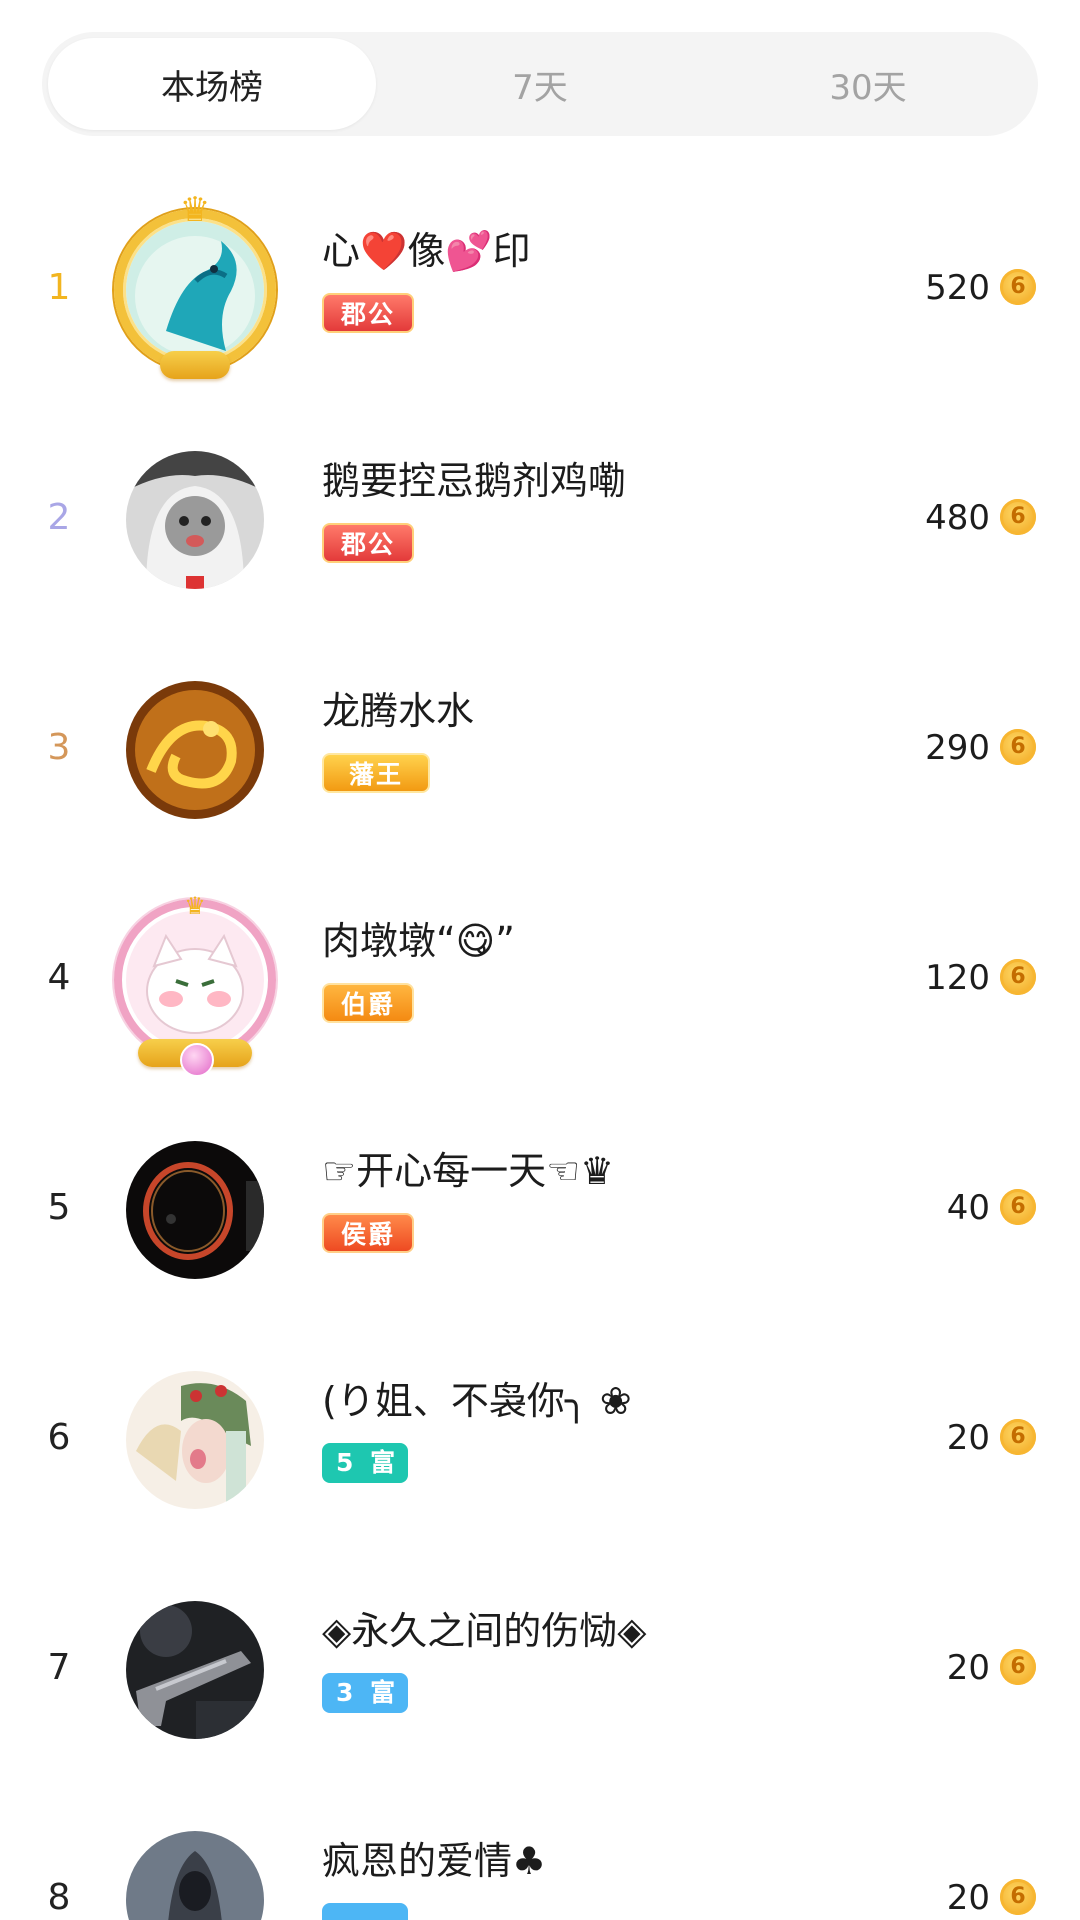 This screenshot has width=1080, height=1920. What do you see at coordinates (968, 1208) in the screenshot?
I see `score-value: 40` at bounding box center [968, 1208].